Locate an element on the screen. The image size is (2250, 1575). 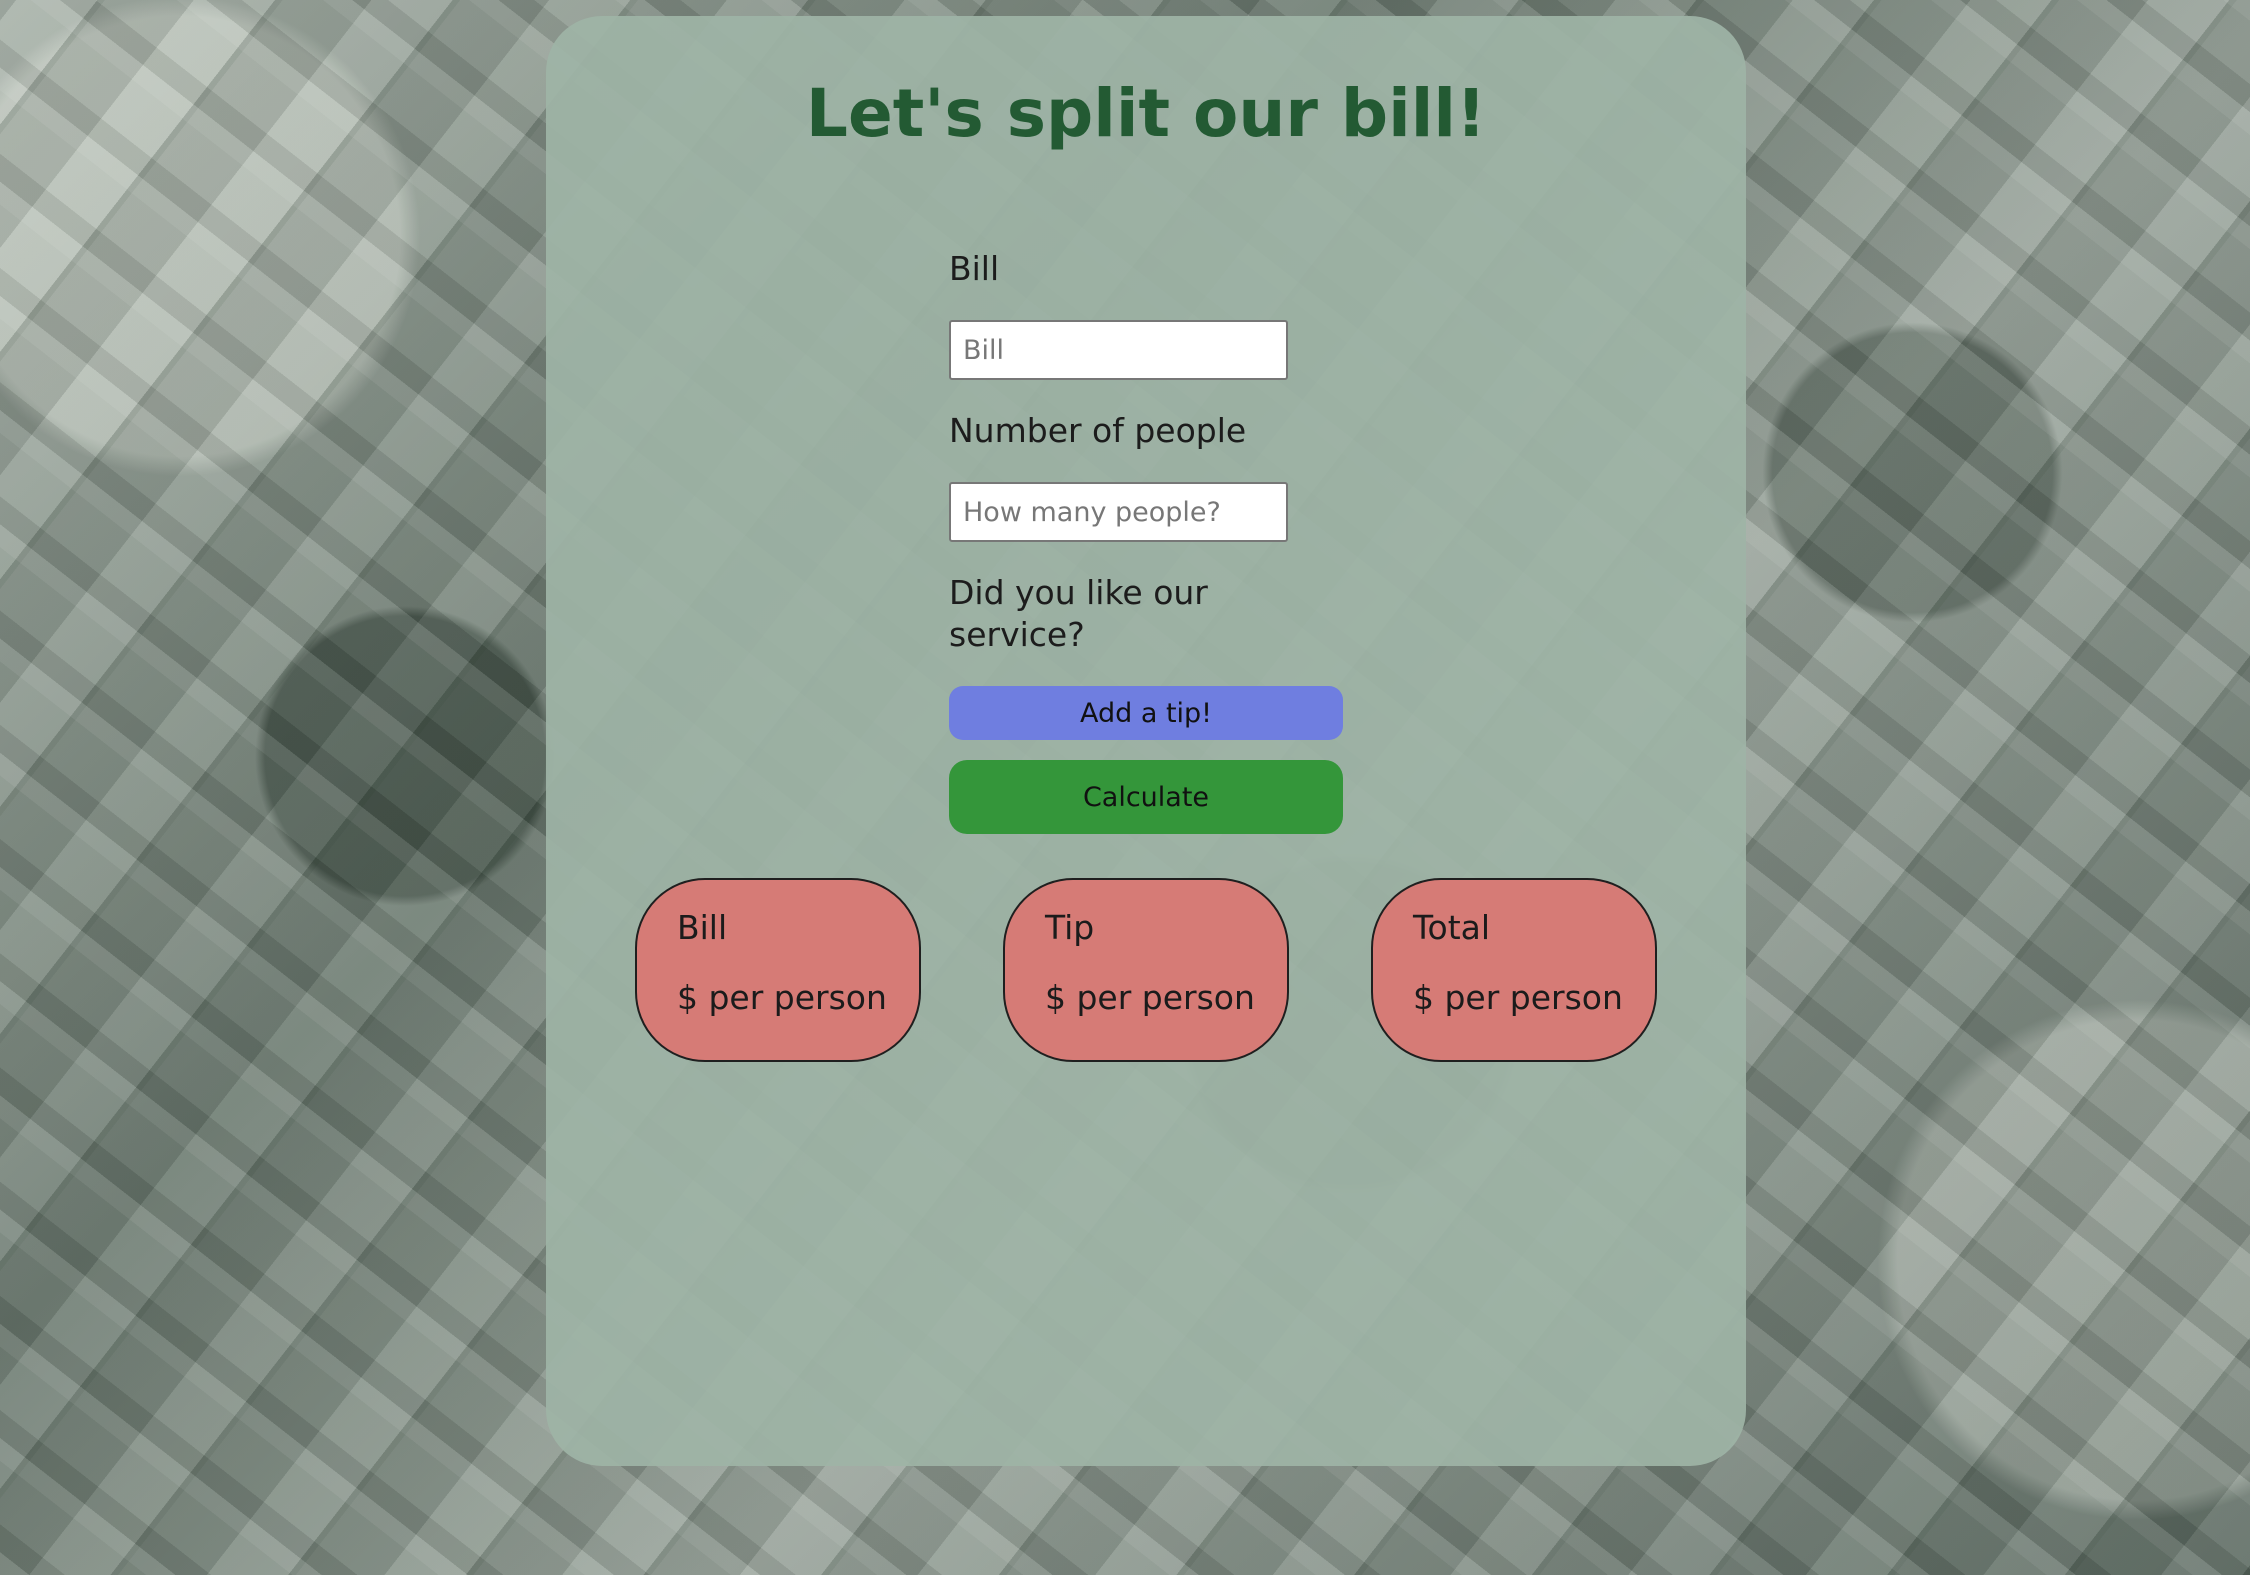
page-title: Let's split our bill! is located at coordinates (1146, 113).